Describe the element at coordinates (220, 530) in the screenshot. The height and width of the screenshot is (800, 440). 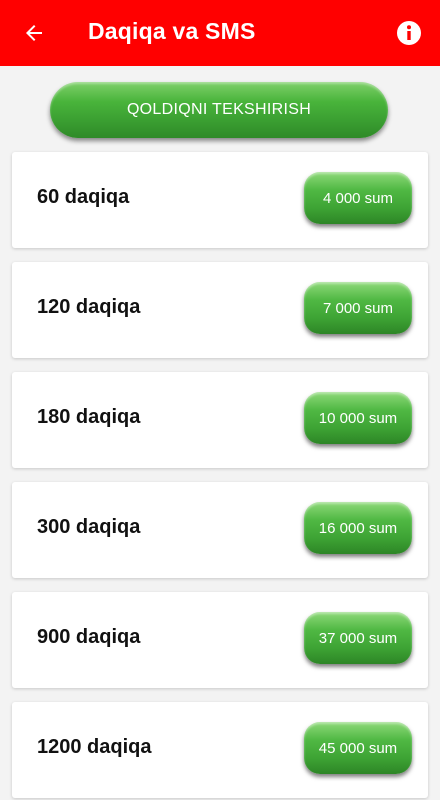
I see `package-card-300: 300 daqiqa 16 000 sum` at that location.